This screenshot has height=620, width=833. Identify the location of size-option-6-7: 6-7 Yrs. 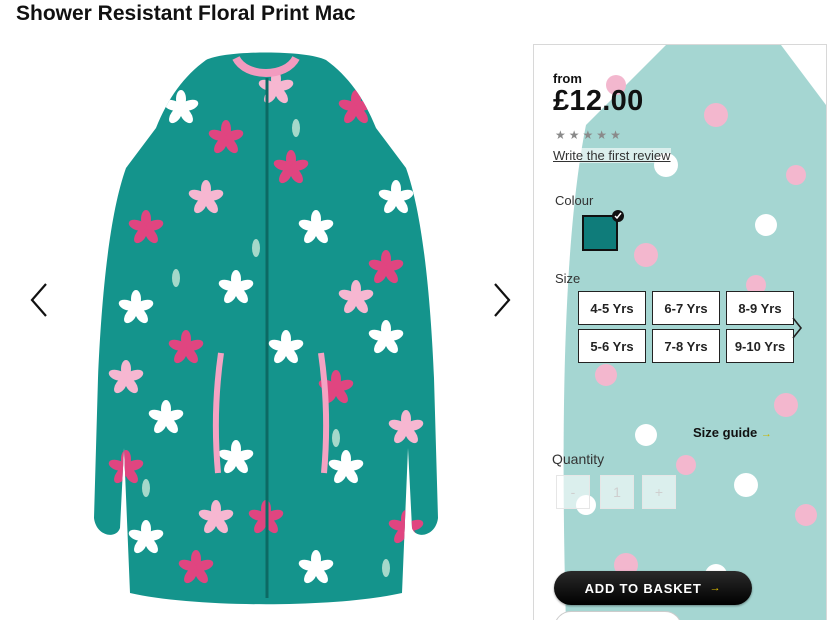
(686, 308).